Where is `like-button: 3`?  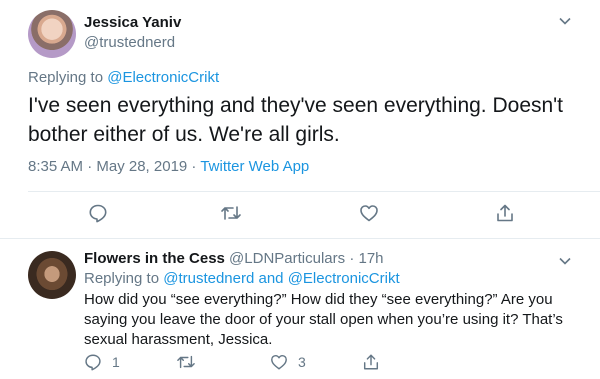
like-button: 3 is located at coordinates (288, 362).